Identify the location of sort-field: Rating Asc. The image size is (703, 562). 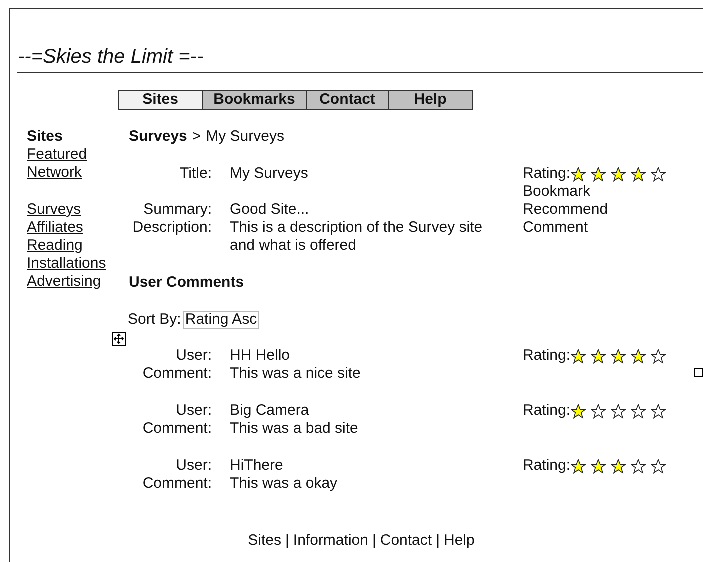
(221, 320).